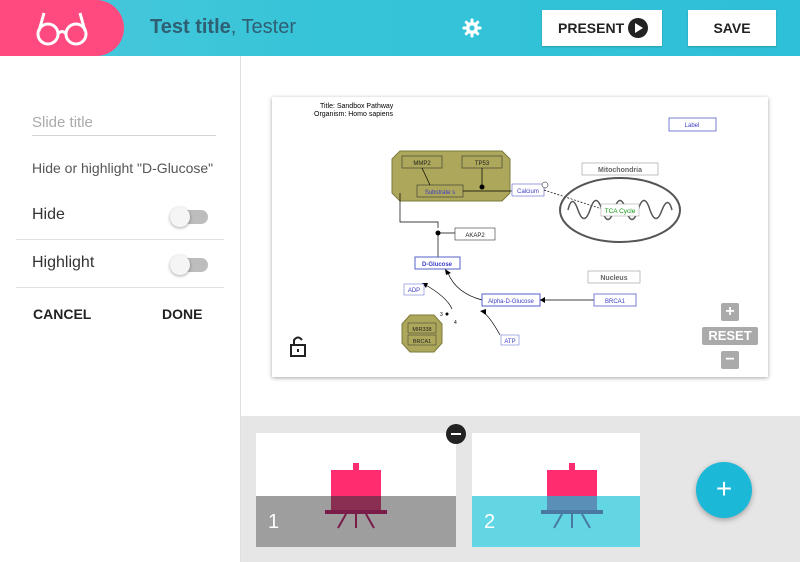 This screenshot has height=562, width=800. What do you see at coordinates (274, 522) in the screenshot?
I see `slide-number: 1` at bounding box center [274, 522].